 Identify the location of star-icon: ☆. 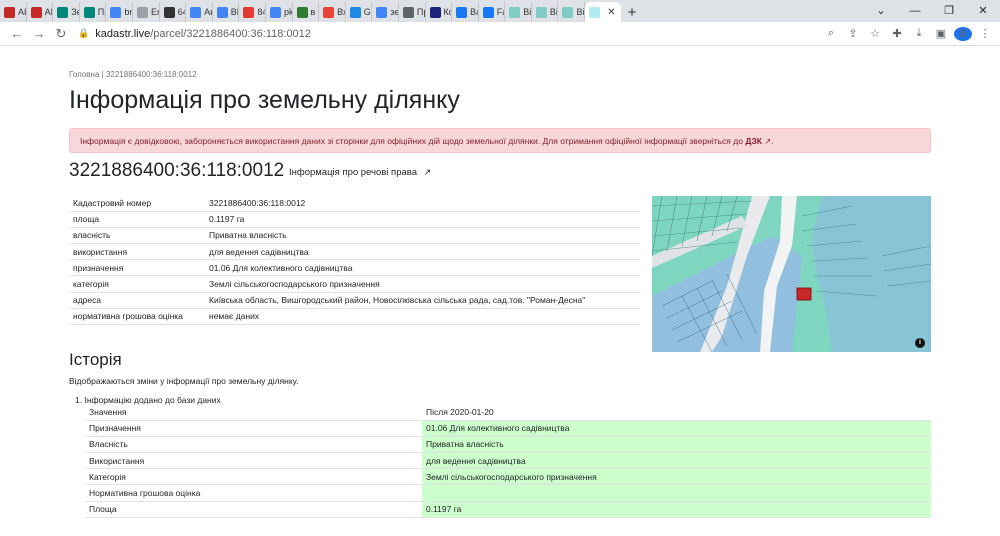
(875, 33).